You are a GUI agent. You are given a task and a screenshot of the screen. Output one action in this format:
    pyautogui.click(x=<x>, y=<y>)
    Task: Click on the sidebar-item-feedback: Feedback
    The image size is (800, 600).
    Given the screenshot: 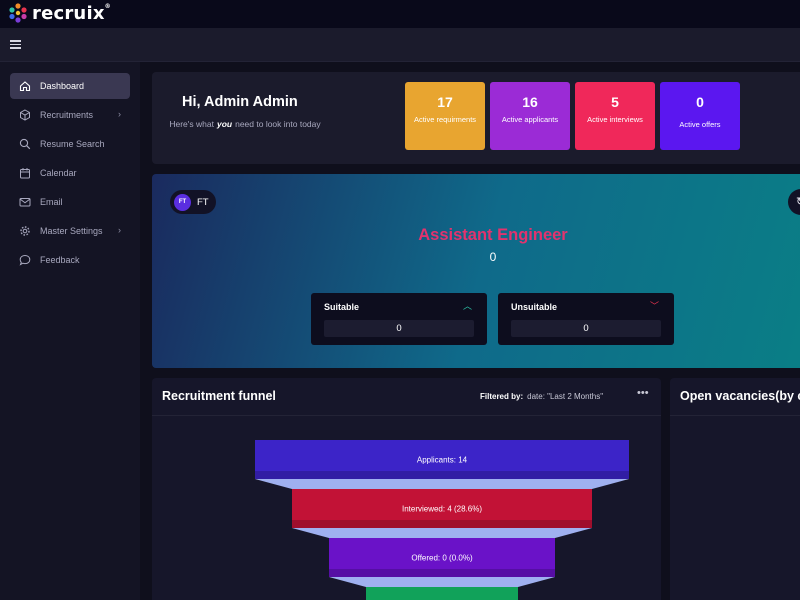 What is the action you would take?
    pyautogui.click(x=70, y=260)
    